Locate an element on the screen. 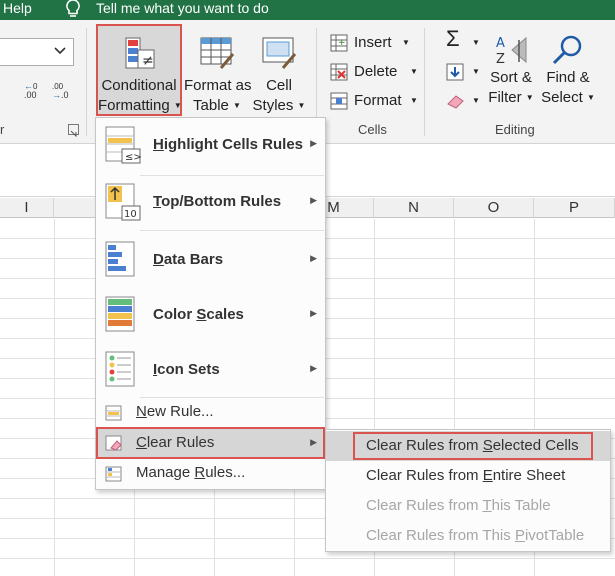 This screenshot has height=576, width=615. svg-text: Z is located at coordinates (500, 59).